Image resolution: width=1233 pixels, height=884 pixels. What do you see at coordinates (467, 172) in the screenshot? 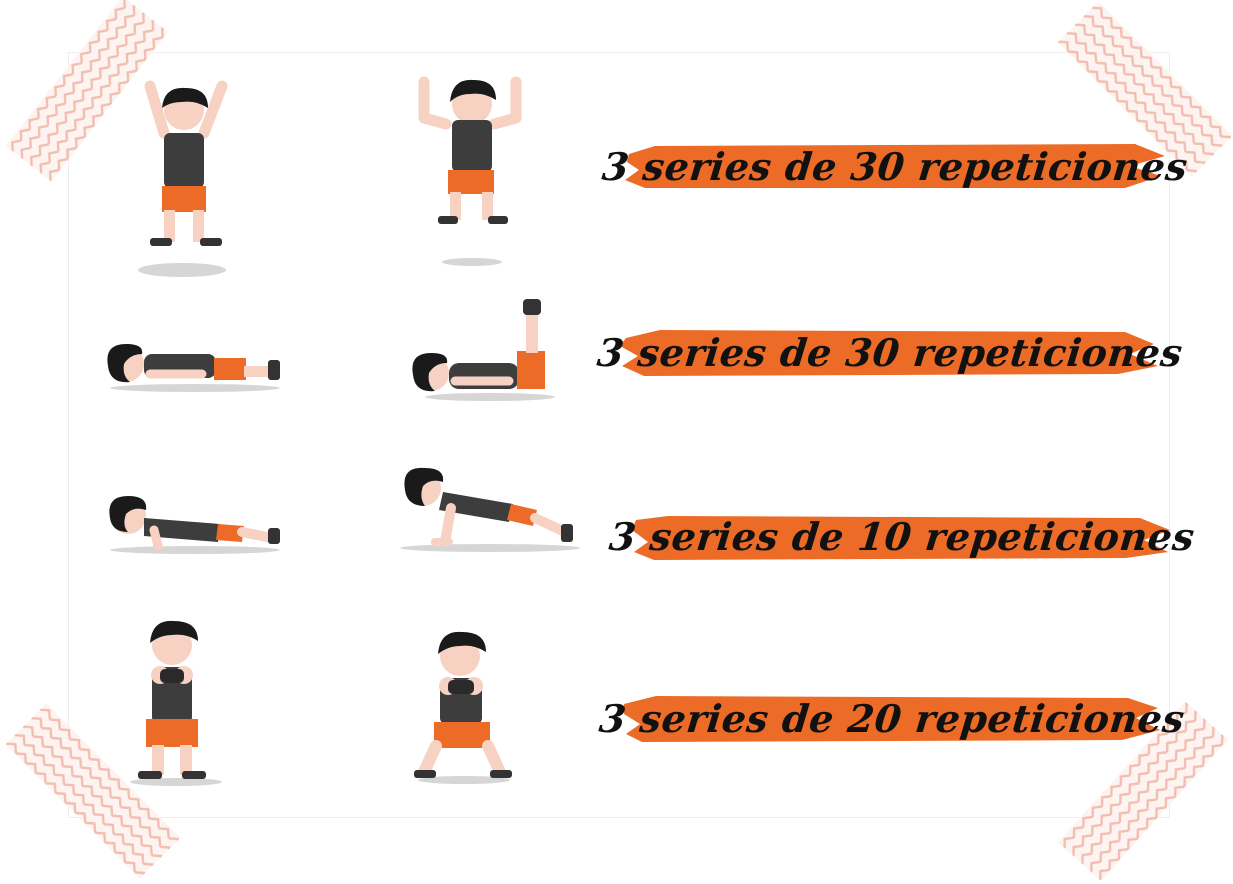
I see `jumping-jack-landed-illustration` at bounding box center [467, 172].